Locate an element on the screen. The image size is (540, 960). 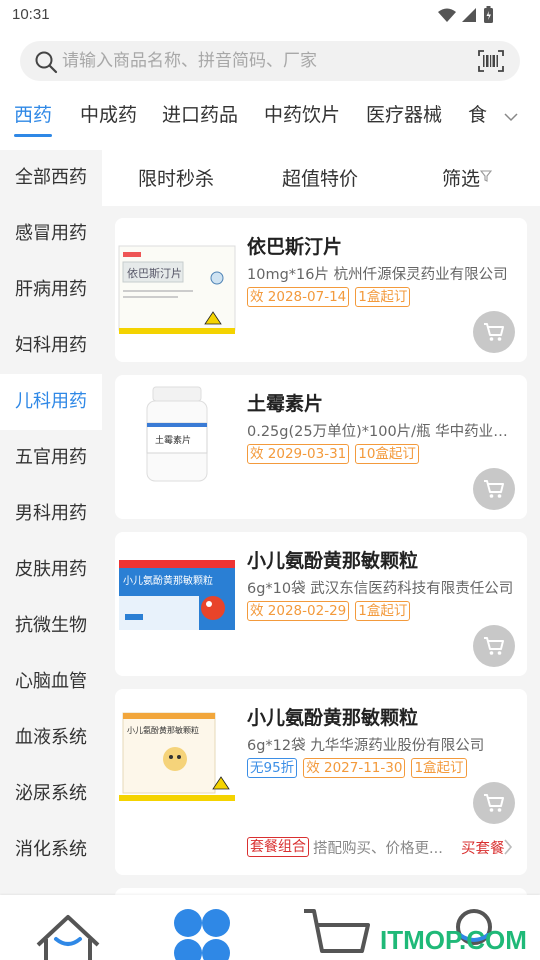
product-tags: 效 2028-07-14 1盒起订 is located at coordinates (329, 297).